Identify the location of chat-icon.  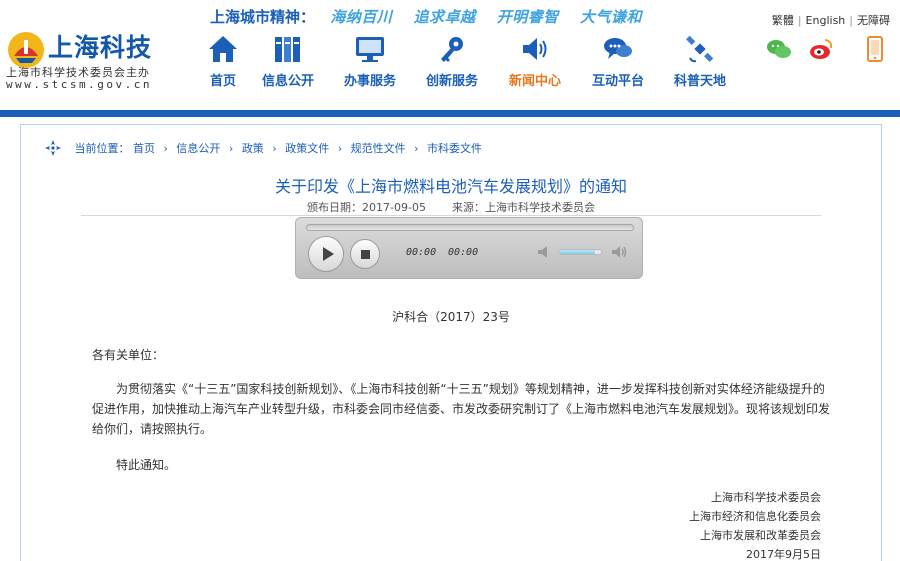
(618, 48).